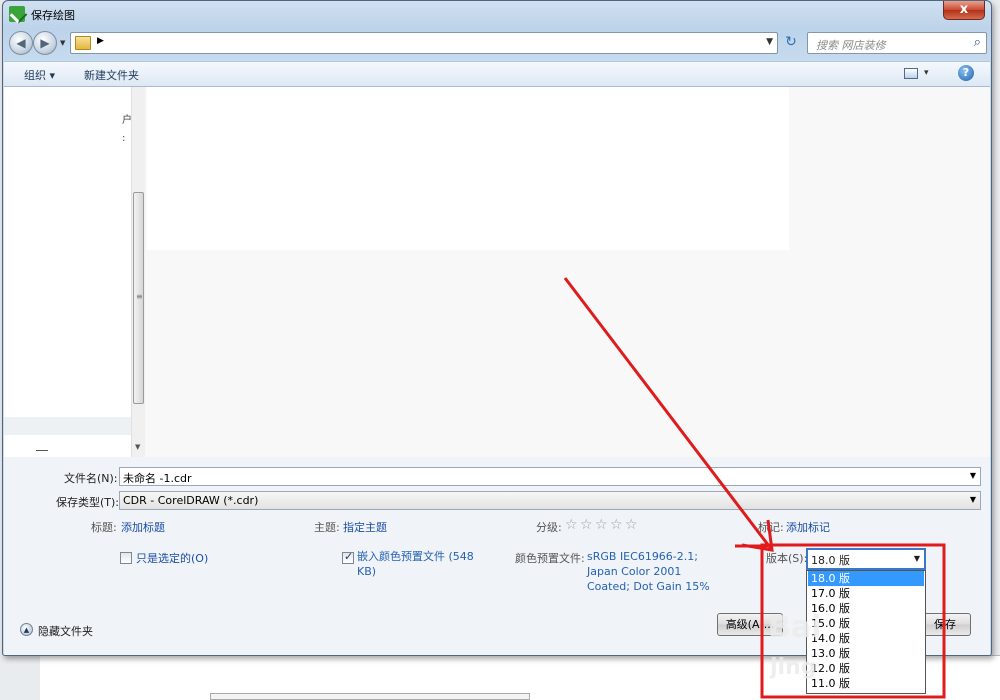 This screenshot has height=700, width=1000. I want to click on version-select: 18.0 版 ▼, so click(866, 559).